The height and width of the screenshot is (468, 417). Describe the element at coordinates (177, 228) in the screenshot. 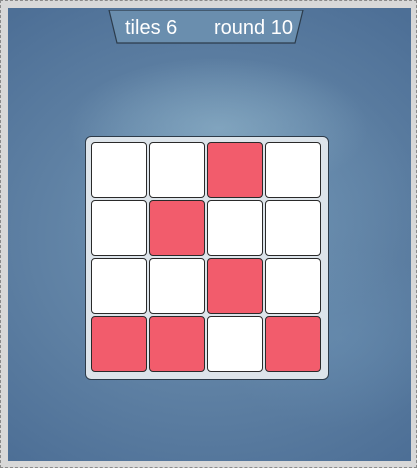

I see `tile-r2-c2` at that location.